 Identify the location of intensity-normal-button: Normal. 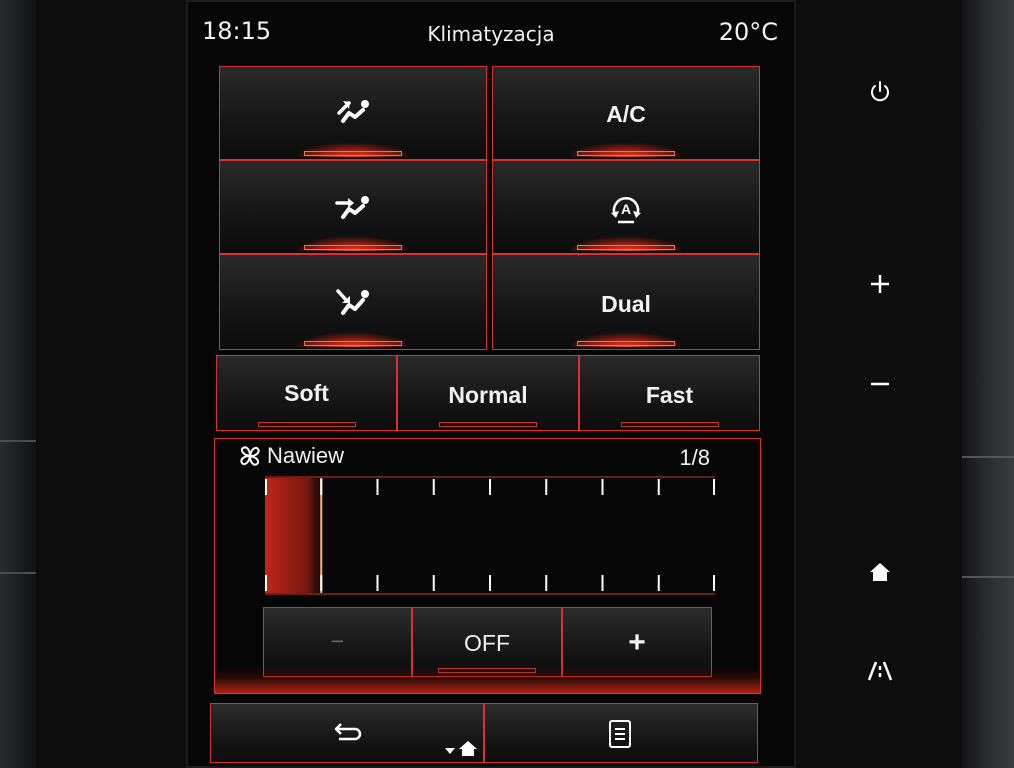
(488, 393).